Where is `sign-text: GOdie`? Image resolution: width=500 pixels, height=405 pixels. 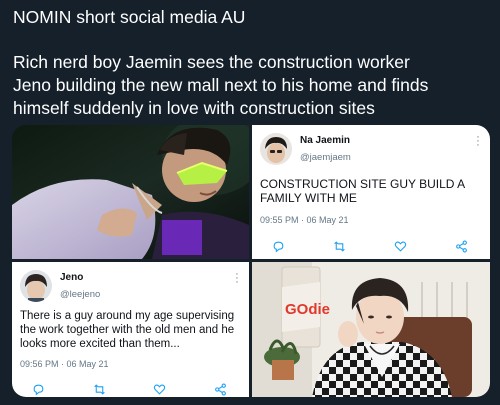 sign-text: GOdie is located at coordinates (307, 309).